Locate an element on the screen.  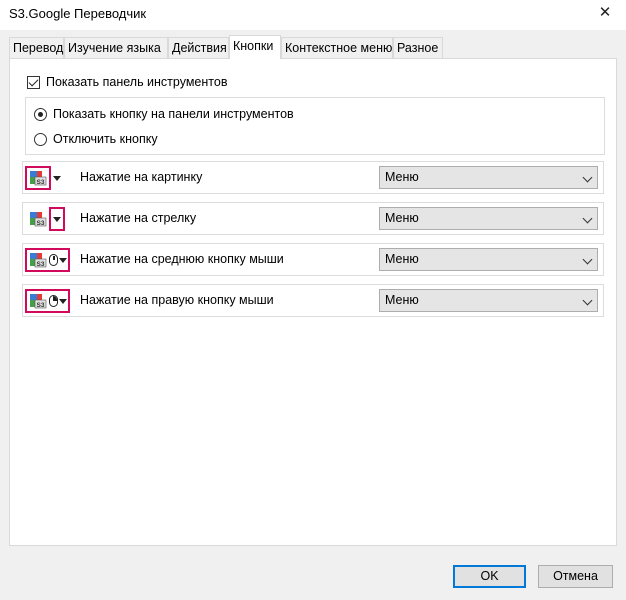
show-toolbar-label: Показать панель инструментов is located at coordinates (137, 82).